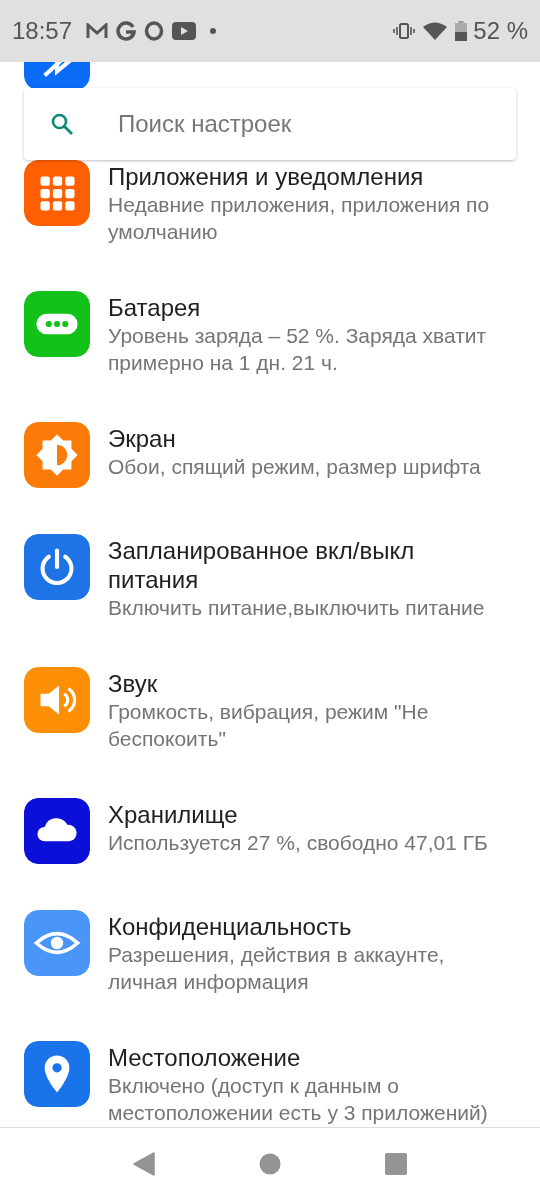 The image size is (540, 1200). Describe the element at coordinates (57, 831) in the screenshot. I see `storage-icon` at that location.